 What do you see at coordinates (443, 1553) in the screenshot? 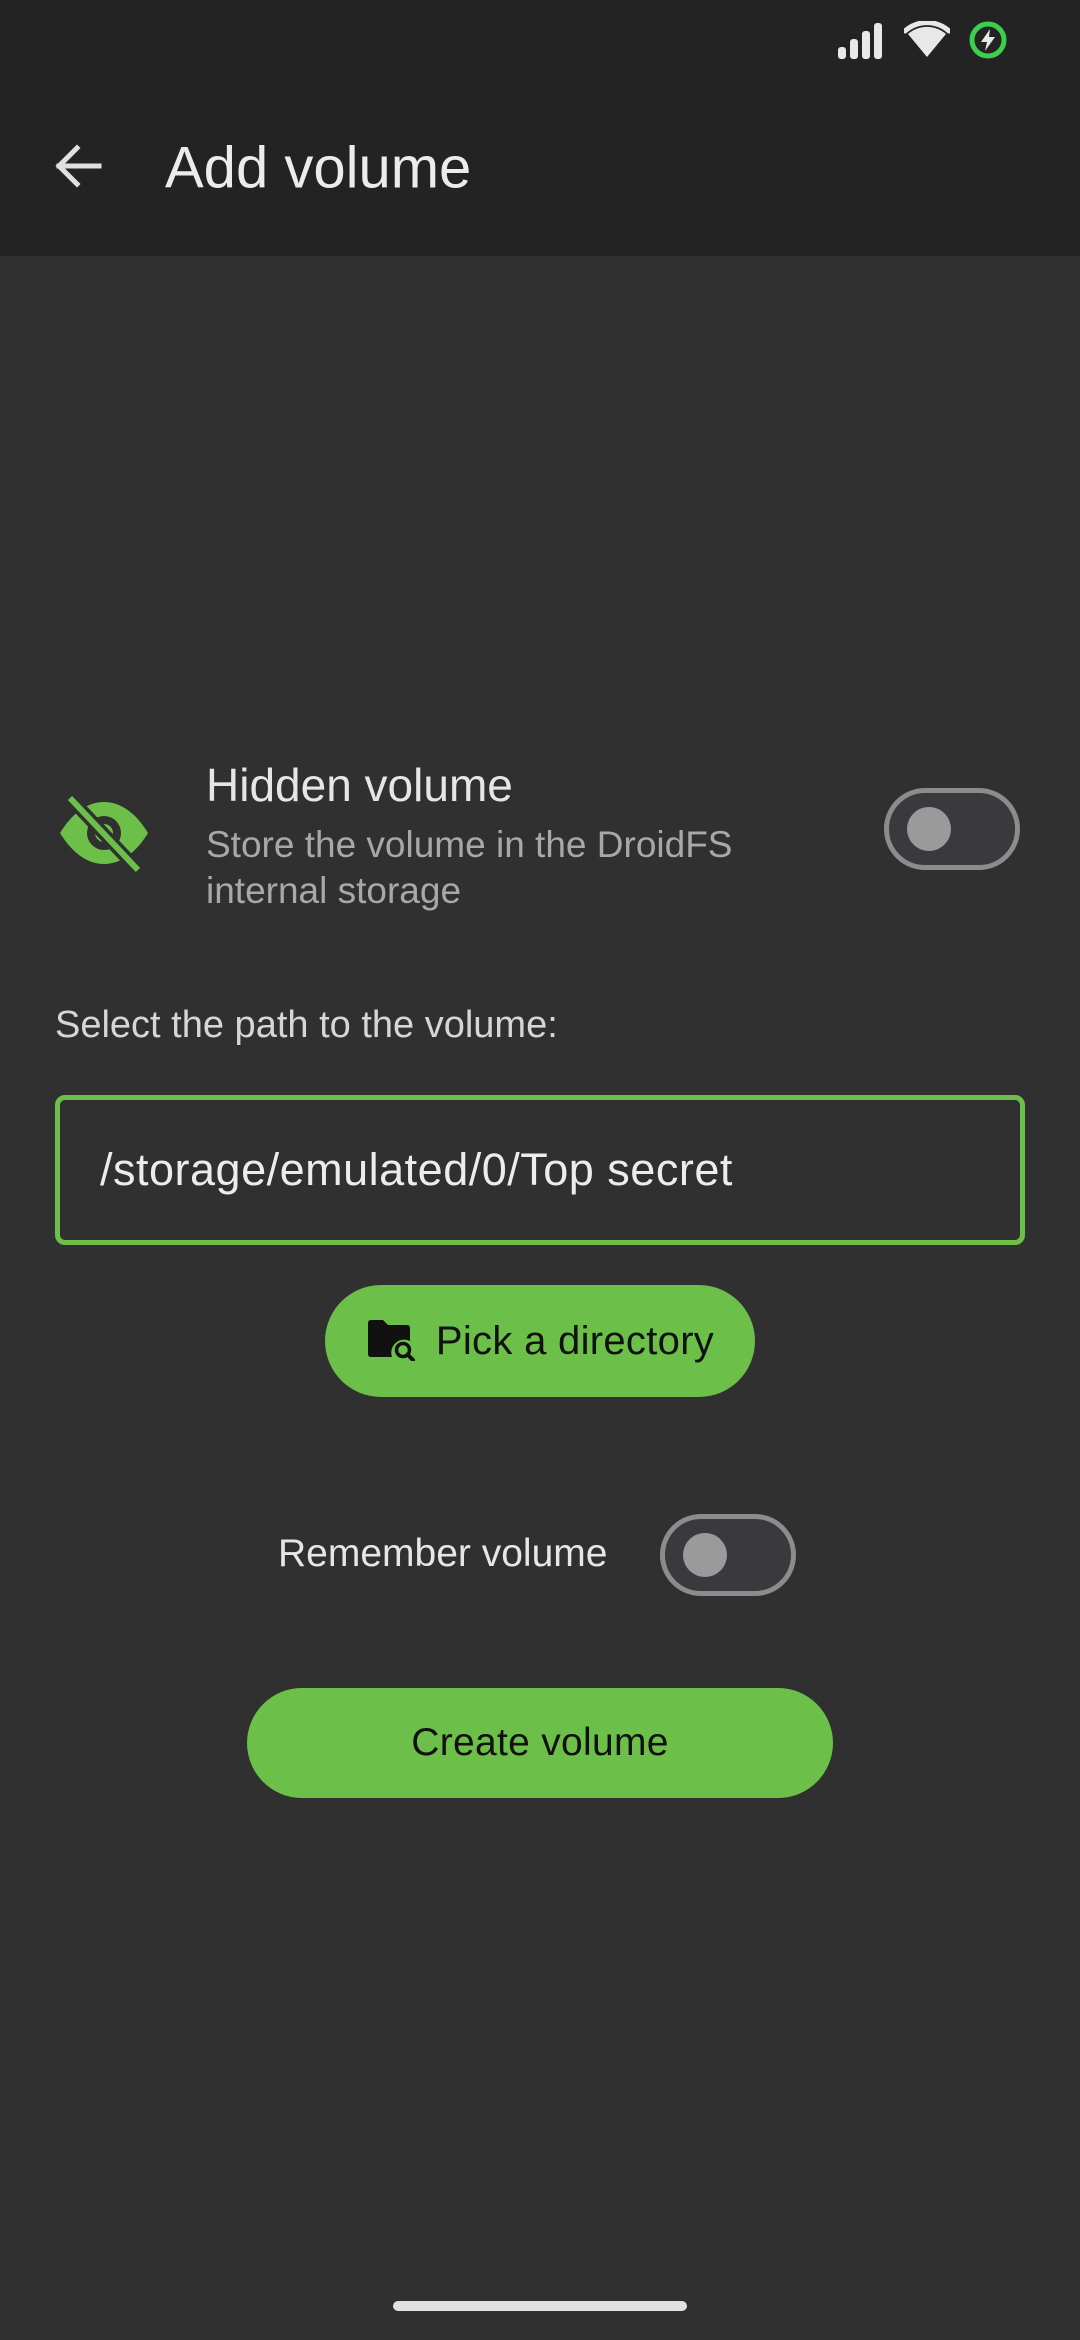
I see `remember-volume-label: Remember volume` at bounding box center [443, 1553].